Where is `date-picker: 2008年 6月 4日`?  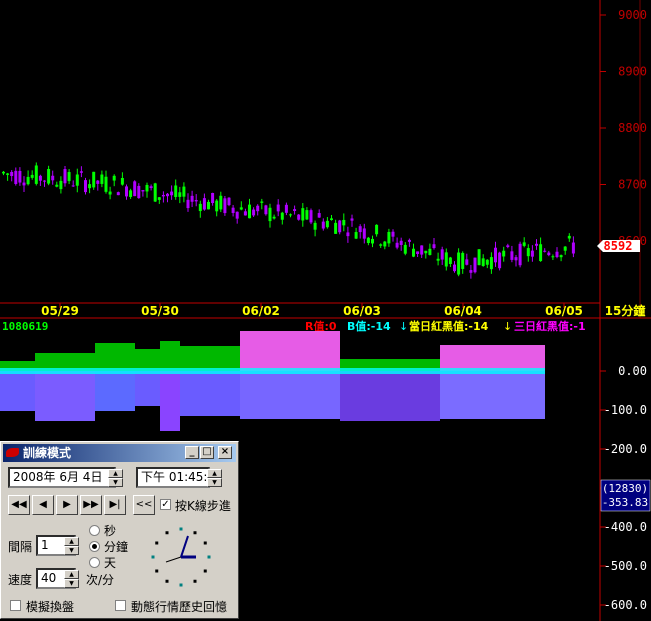 date-picker: 2008年 6月 4日 is located at coordinates (62, 477).